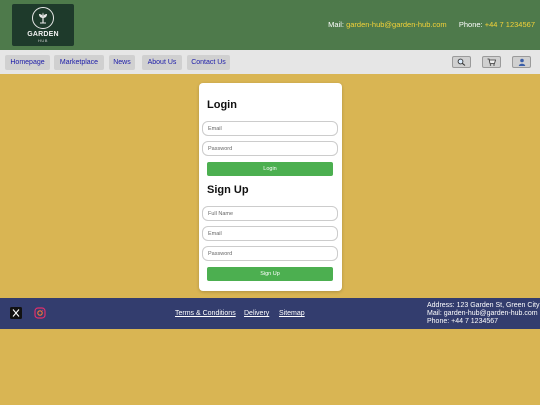  I want to click on nav-contact-us: Contact Us, so click(208, 62).